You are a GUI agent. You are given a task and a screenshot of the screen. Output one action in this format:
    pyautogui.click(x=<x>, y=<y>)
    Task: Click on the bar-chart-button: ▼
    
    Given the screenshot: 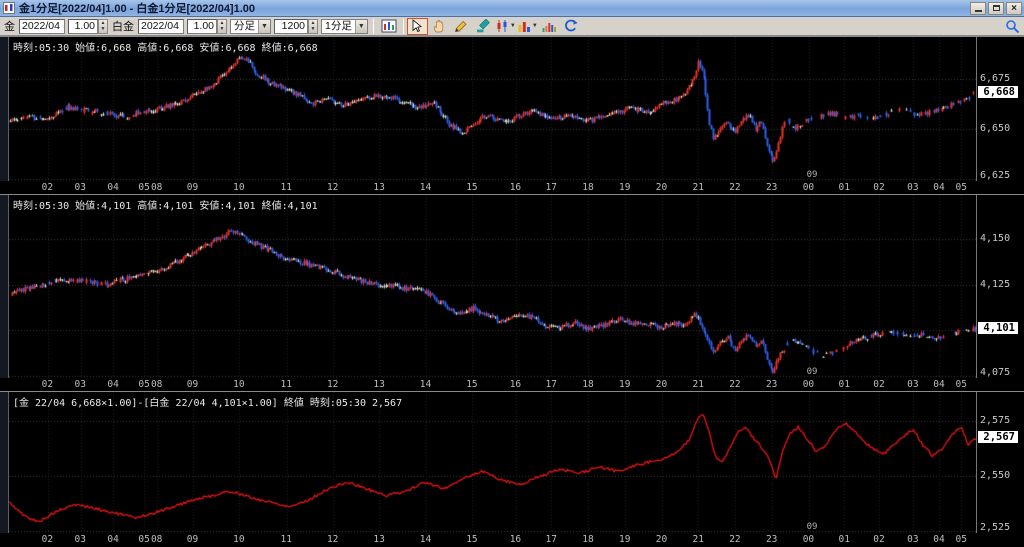 What is the action you would take?
    pyautogui.click(x=527, y=26)
    